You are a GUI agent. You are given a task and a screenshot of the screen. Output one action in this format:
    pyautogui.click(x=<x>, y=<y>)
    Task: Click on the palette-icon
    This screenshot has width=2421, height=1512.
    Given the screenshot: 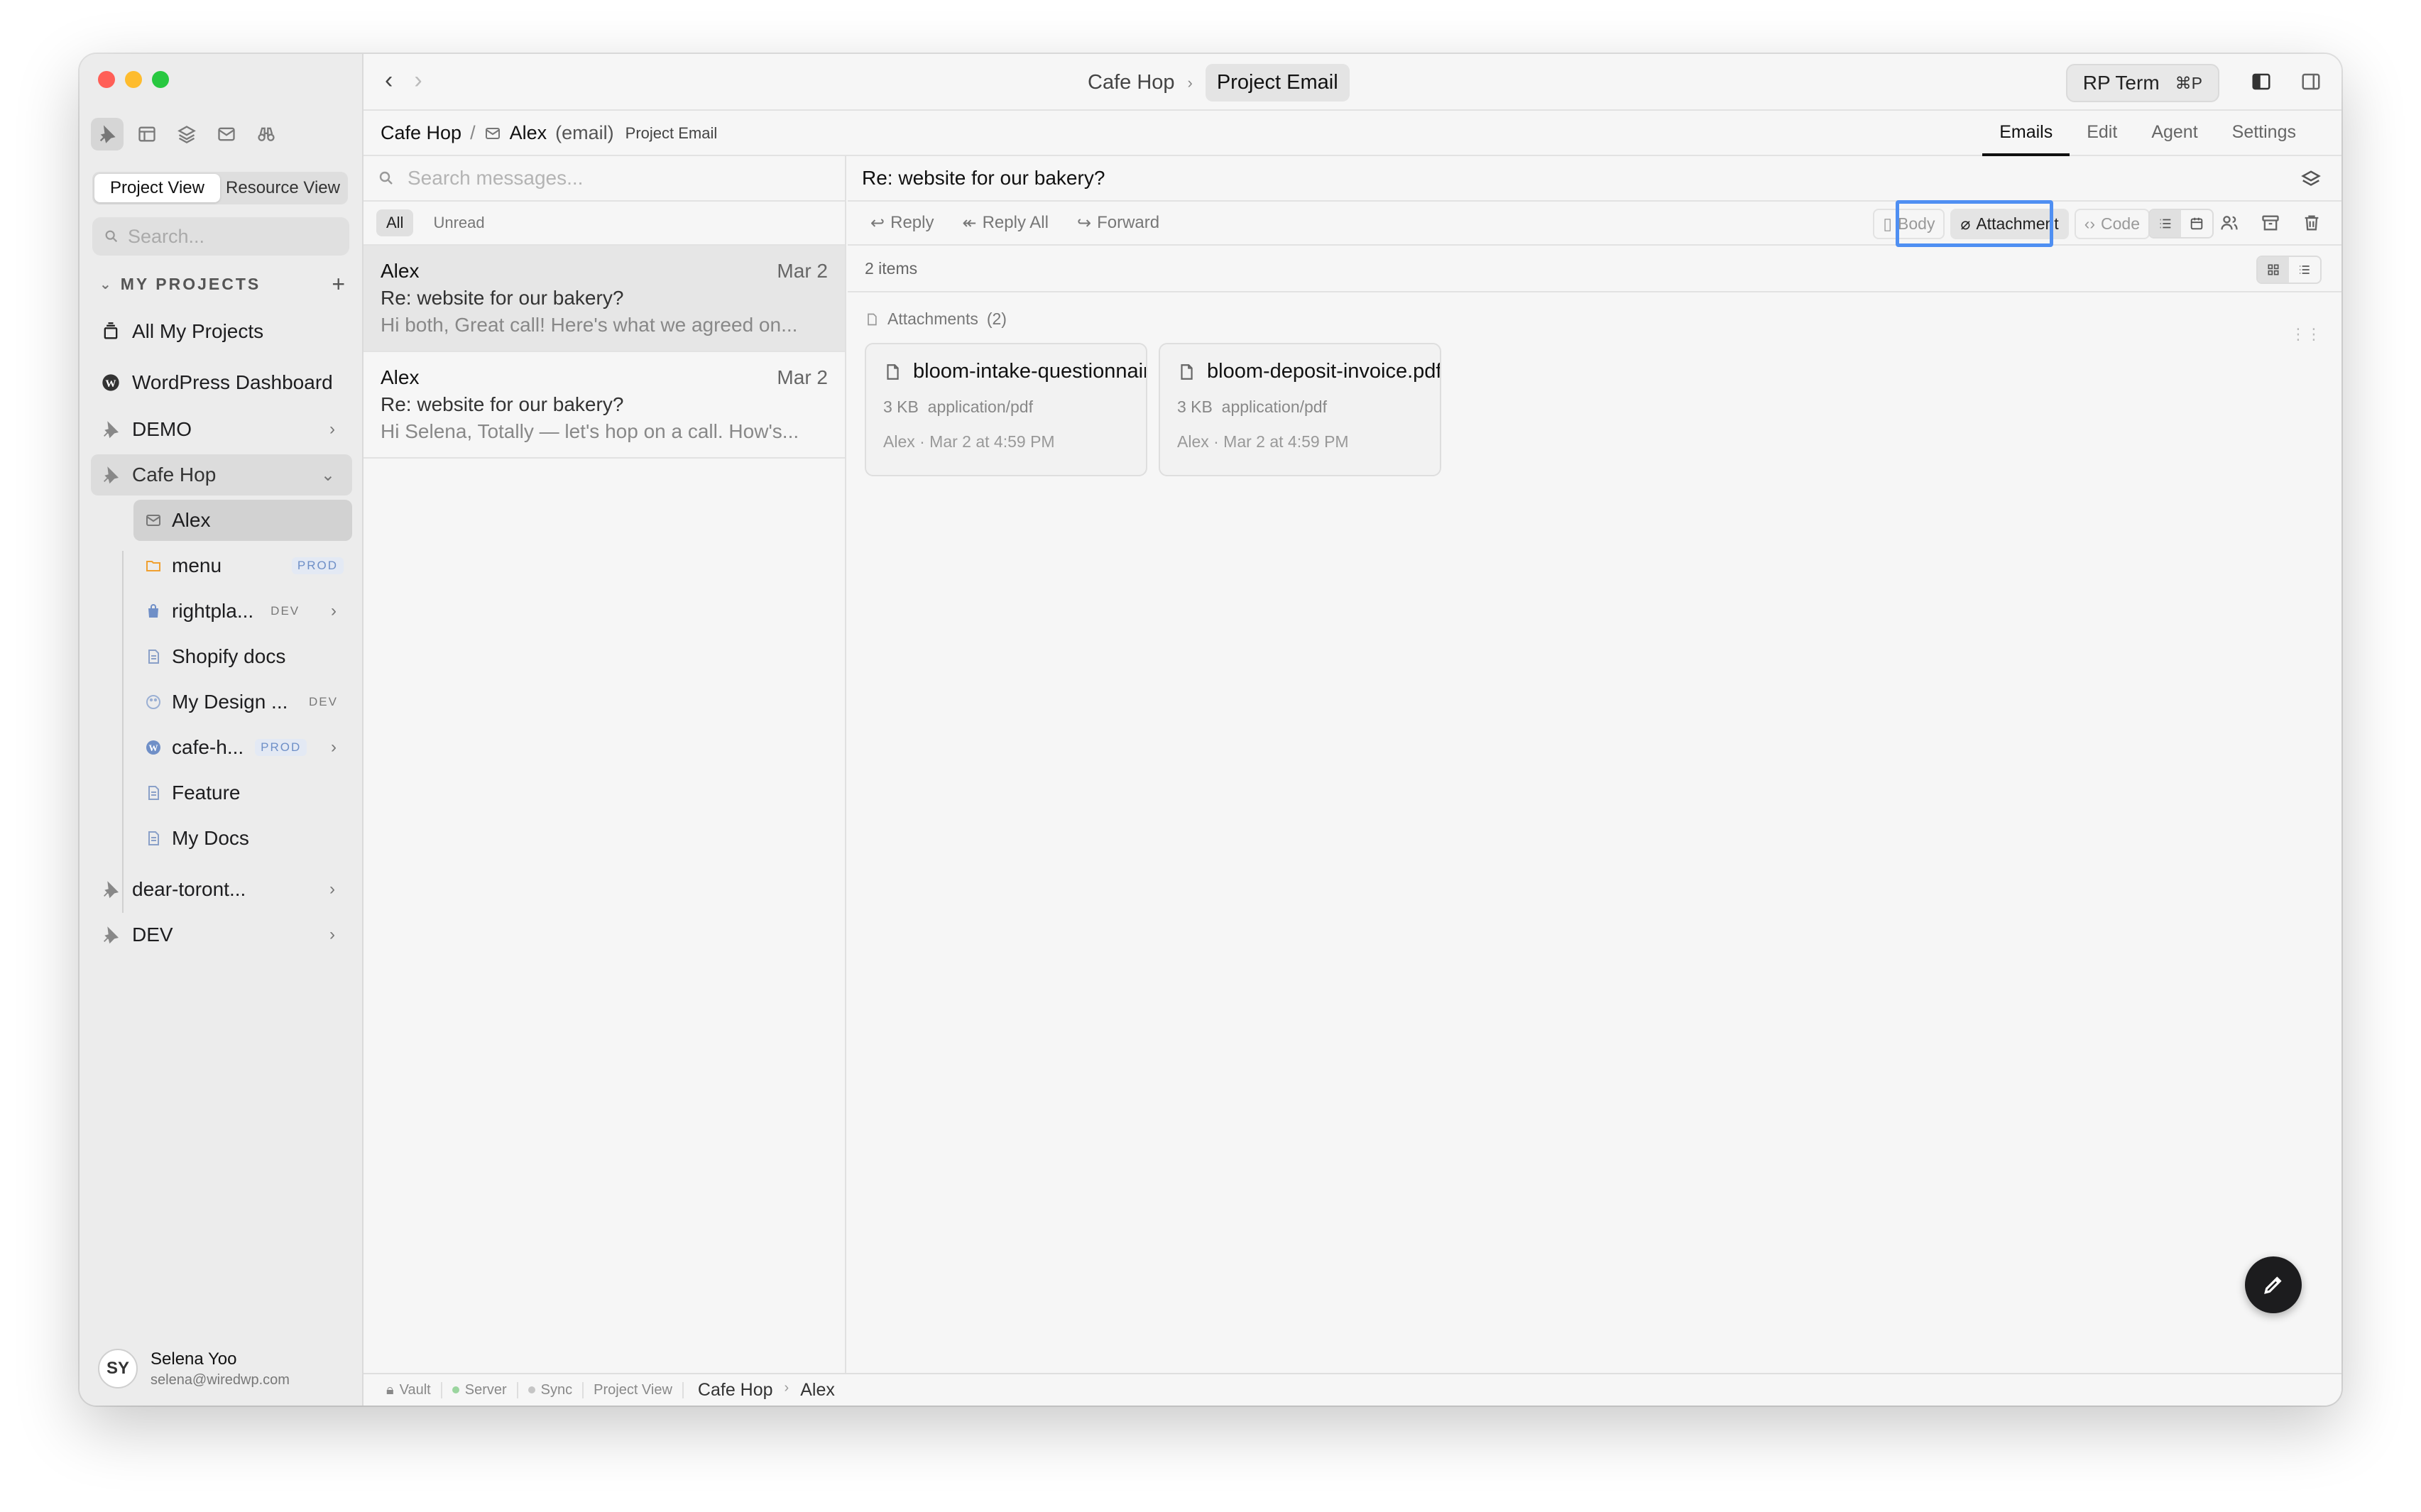 What is the action you would take?
    pyautogui.click(x=153, y=702)
    